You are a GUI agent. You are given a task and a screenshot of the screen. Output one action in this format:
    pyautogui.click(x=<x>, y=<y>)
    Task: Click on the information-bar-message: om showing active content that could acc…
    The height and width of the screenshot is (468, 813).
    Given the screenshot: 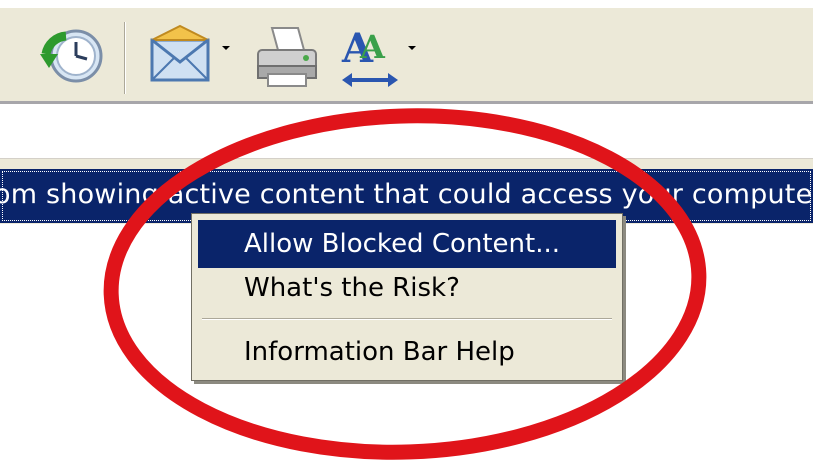 What is the action you would take?
    pyautogui.click(x=406, y=194)
    